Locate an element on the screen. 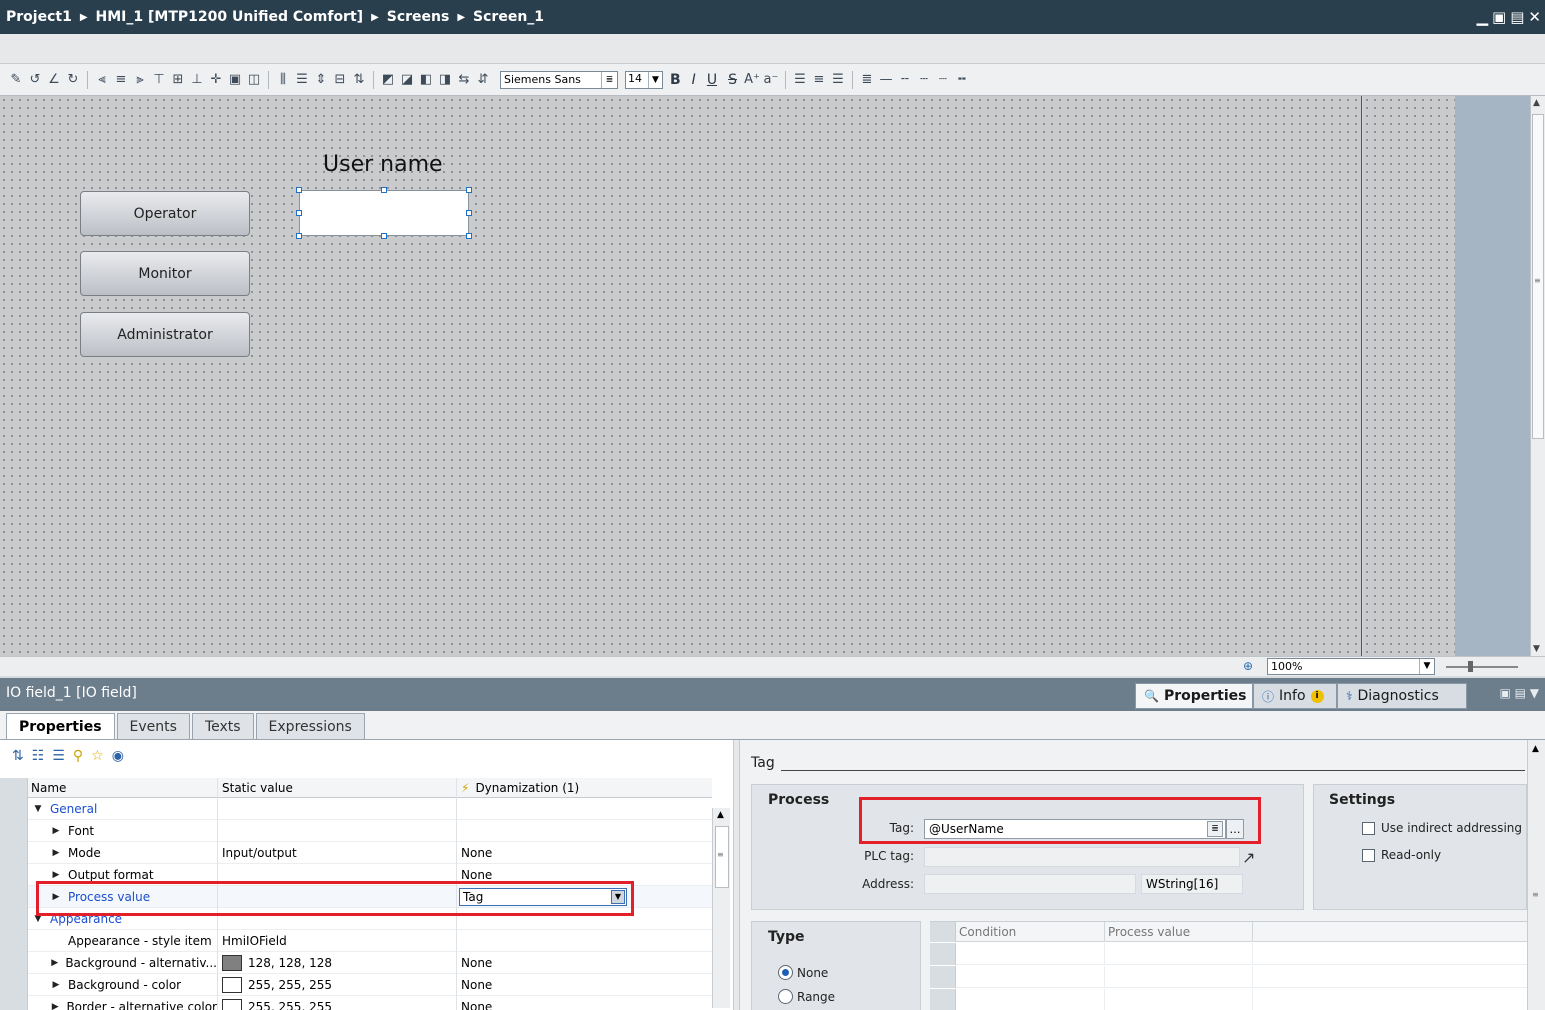 This screenshot has width=1545, height=1010. type-none-option: None is located at coordinates (803, 972).